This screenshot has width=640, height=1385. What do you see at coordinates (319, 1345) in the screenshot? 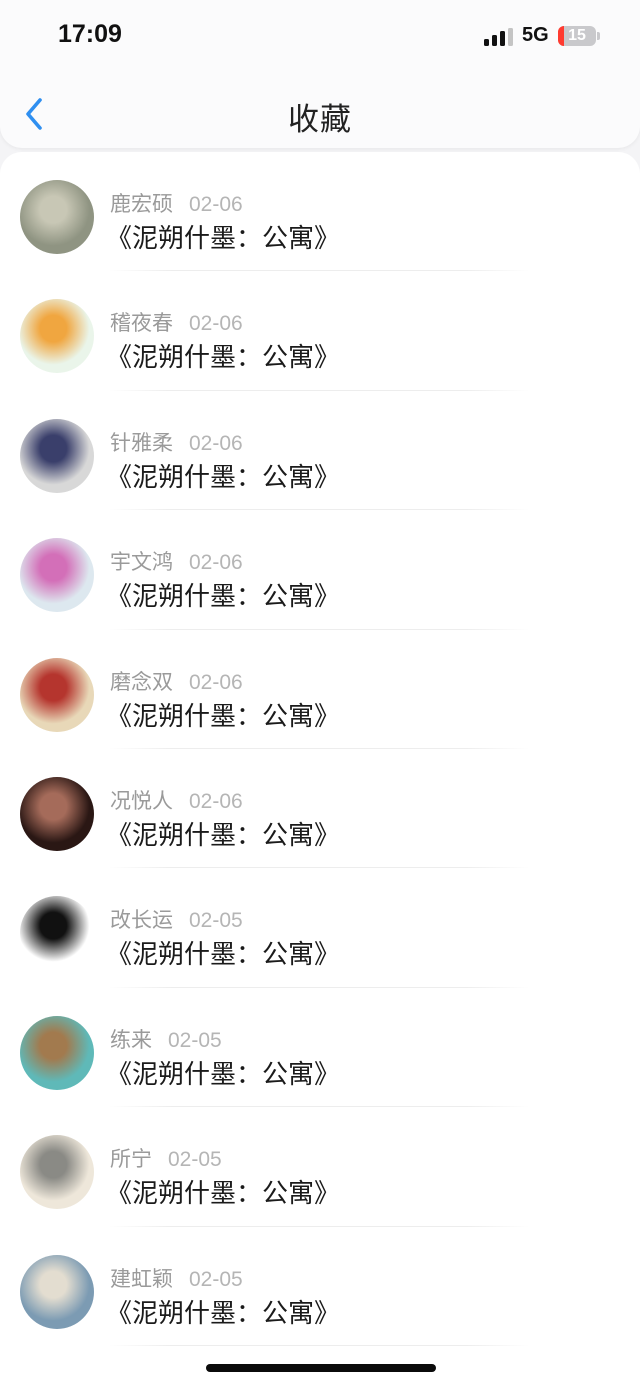
I see `row-divider` at bounding box center [319, 1345].